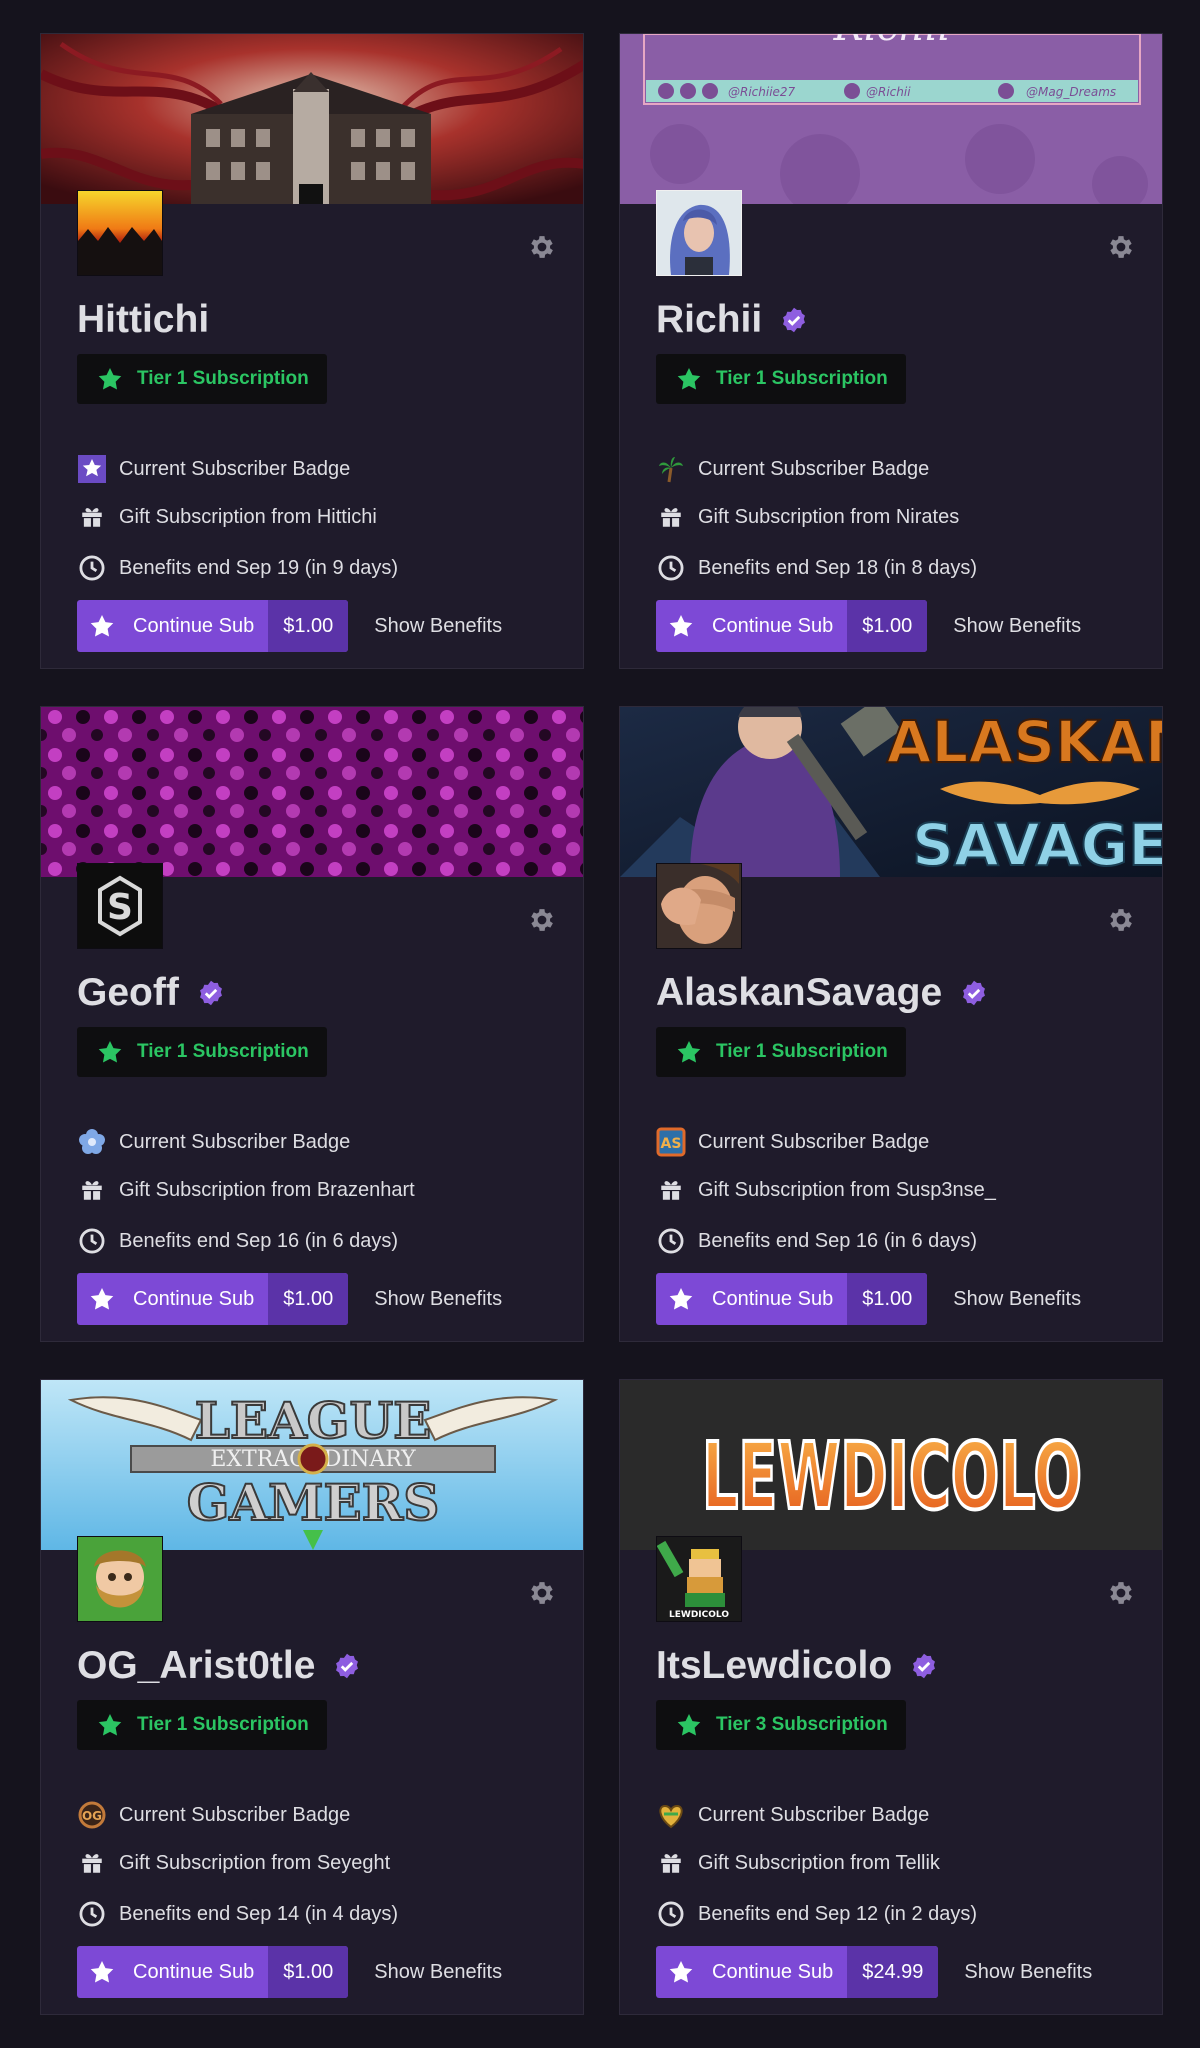  I want to click on svg-text: S, so click(120, 907).